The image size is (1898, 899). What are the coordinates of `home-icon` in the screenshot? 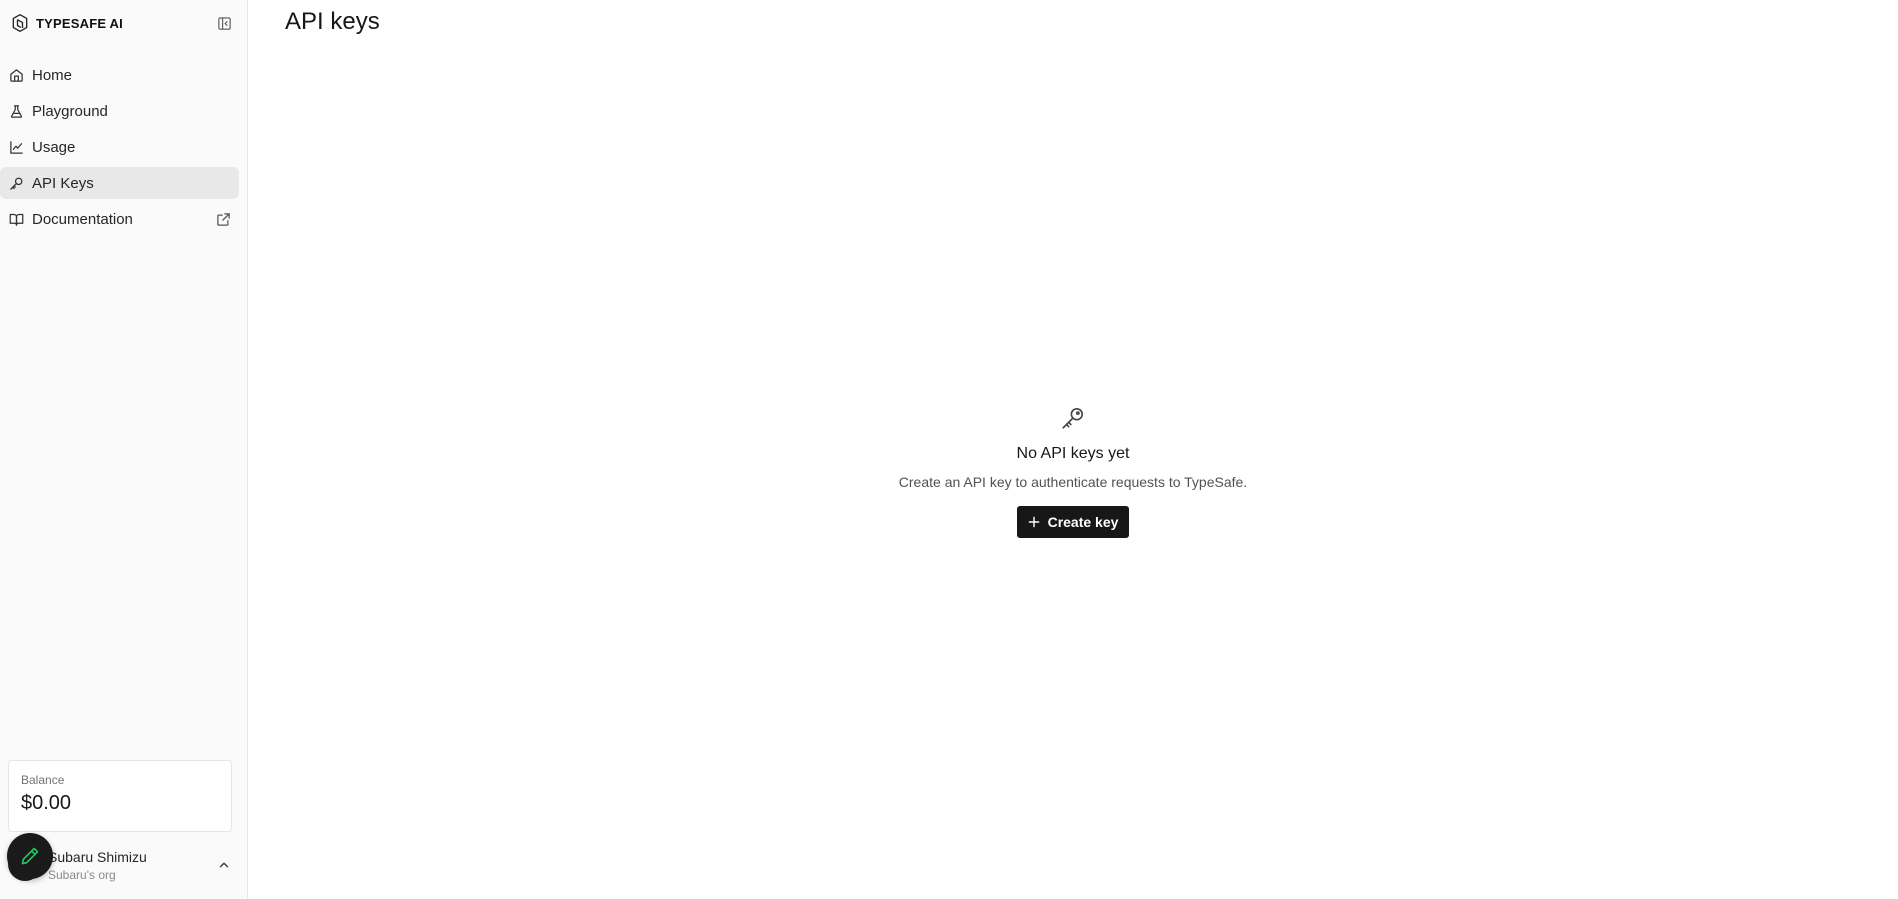 It's located at (16, 75).